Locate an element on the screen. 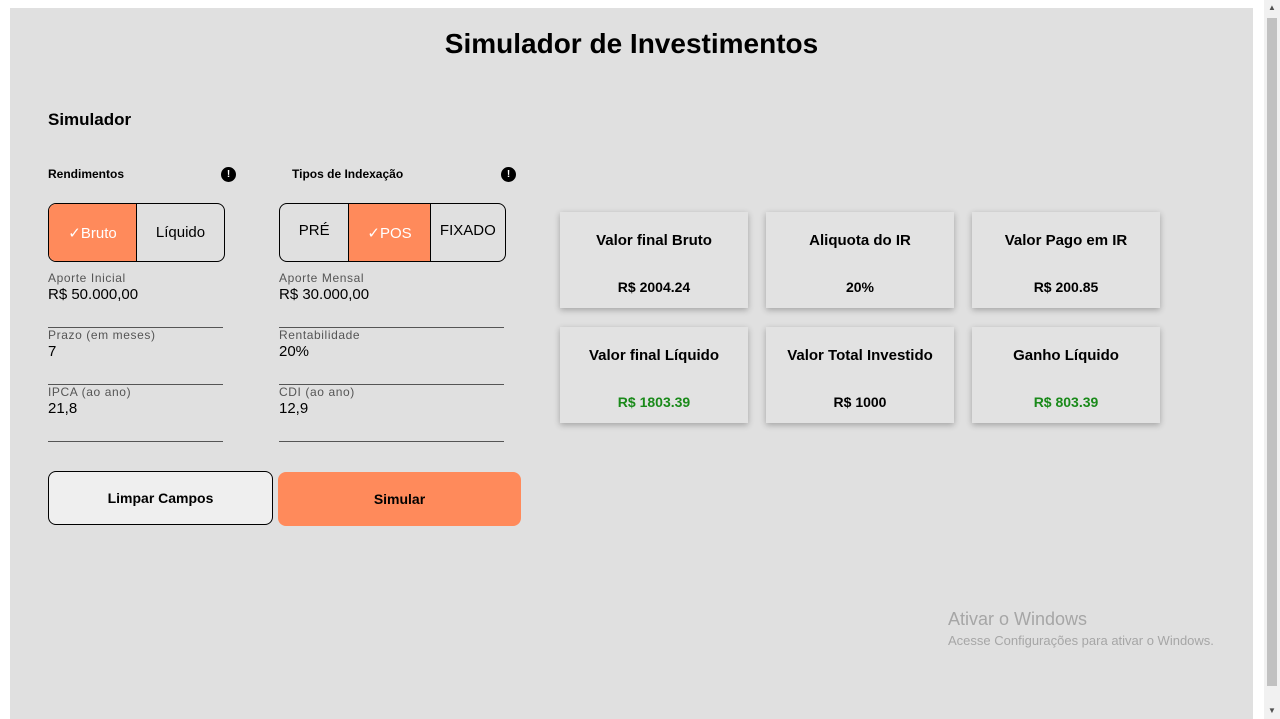 The height and width of the screenshot is (719, 1280). indexacao-info-icon: ! is located at coordinates (508, 174).